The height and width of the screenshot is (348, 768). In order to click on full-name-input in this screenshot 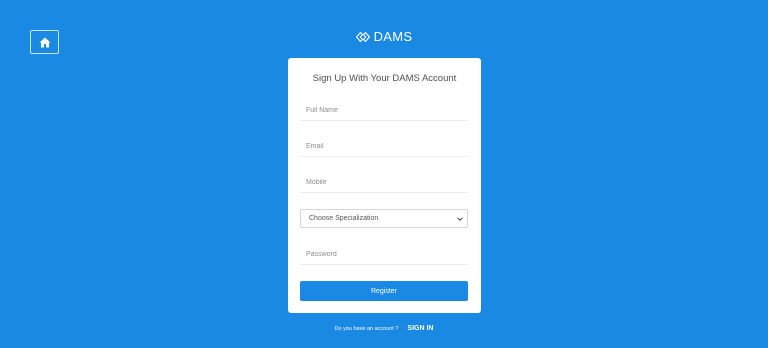, I will do `click(384, 110)`.